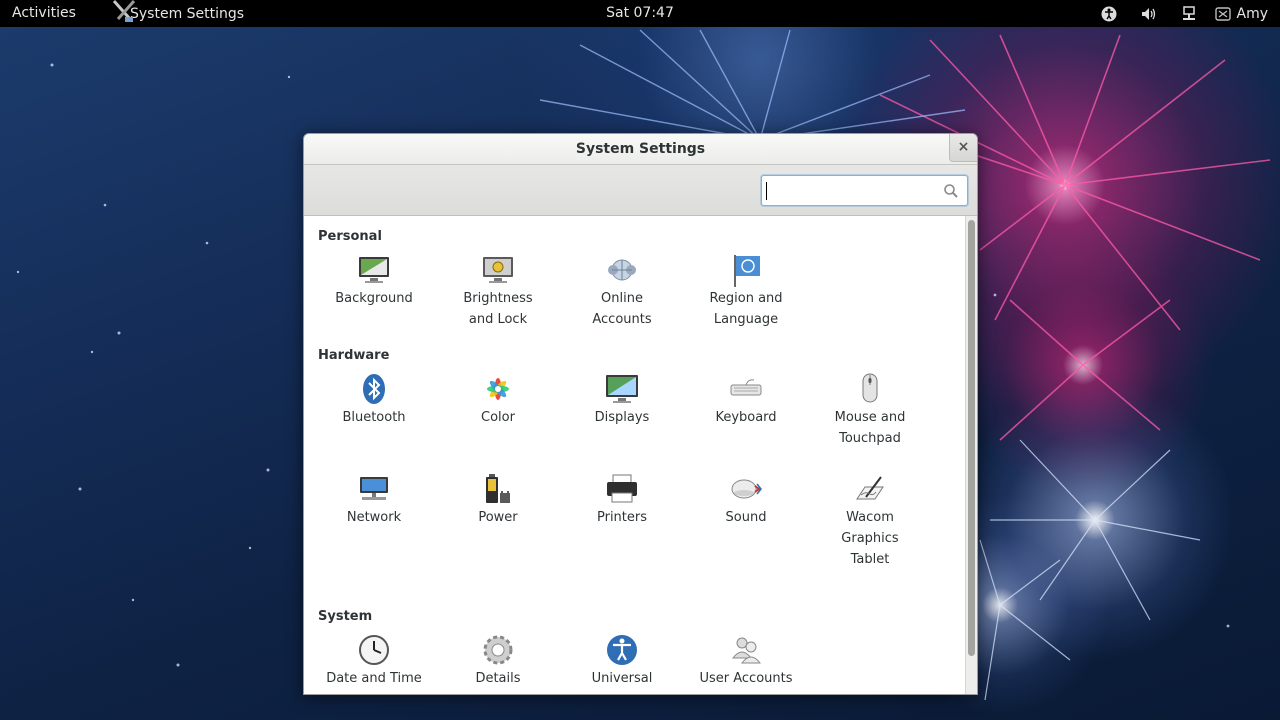 This screenshot has width=1280, height=720. Describe the element at coordinates (498, 488) in the screenshot. I see `power-battery-icon` at that location.